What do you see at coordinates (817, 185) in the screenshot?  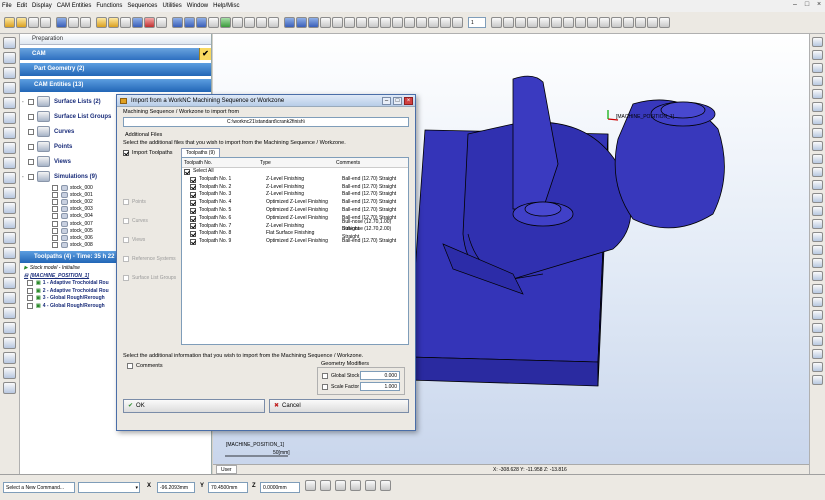 I see `right-tool-12-icon` at bounding box center [817, 185].